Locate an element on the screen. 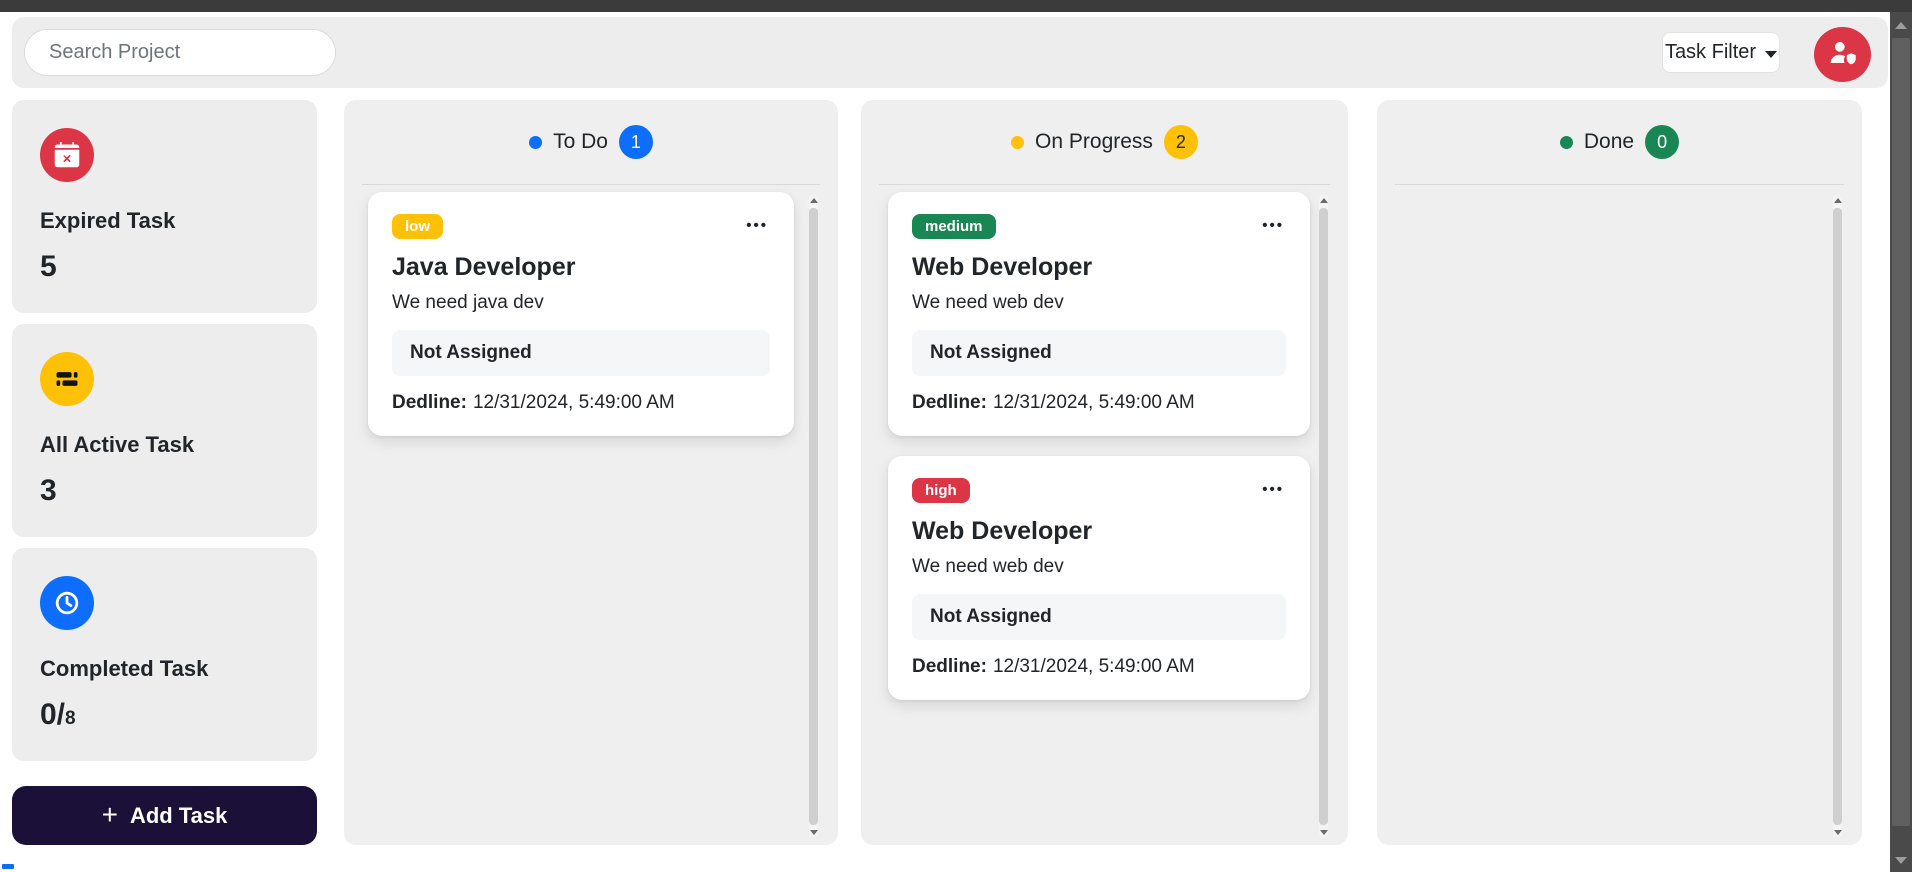 Image resolution: width=1912 pixels, height=872 pixels. column-todo-title: To Do is located at coordinates (580, 141).